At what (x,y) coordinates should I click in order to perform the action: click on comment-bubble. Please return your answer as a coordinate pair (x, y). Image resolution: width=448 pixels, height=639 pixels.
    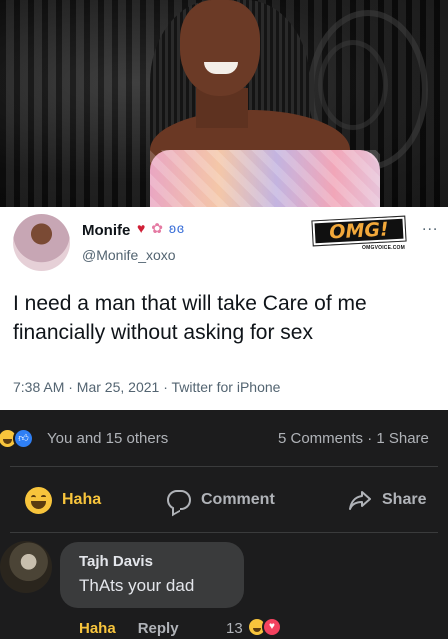
    Looking at the image, I should click on (152, 575).